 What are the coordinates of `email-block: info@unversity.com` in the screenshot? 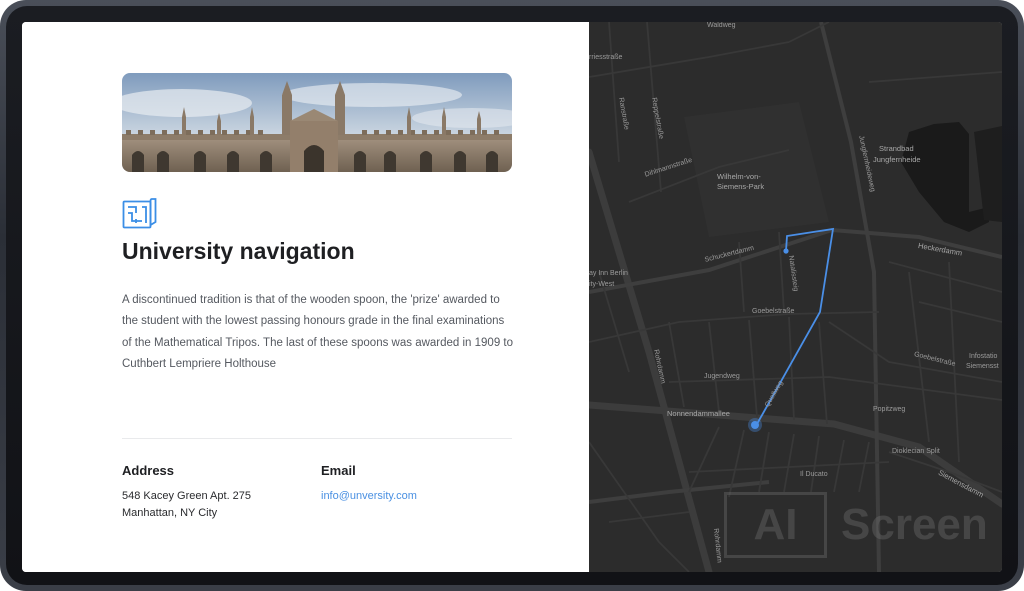 It's located at (369, 496).